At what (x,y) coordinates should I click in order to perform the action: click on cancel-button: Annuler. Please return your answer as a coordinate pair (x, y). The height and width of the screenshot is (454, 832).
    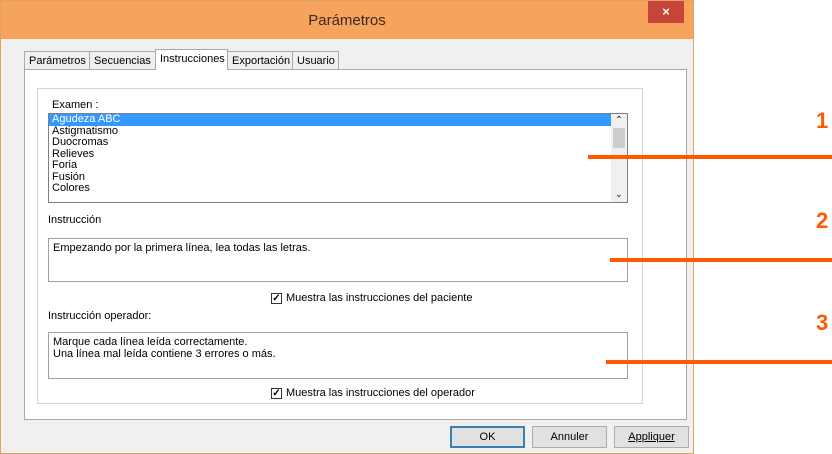
    Looking at the image, I should click on (569, 437).